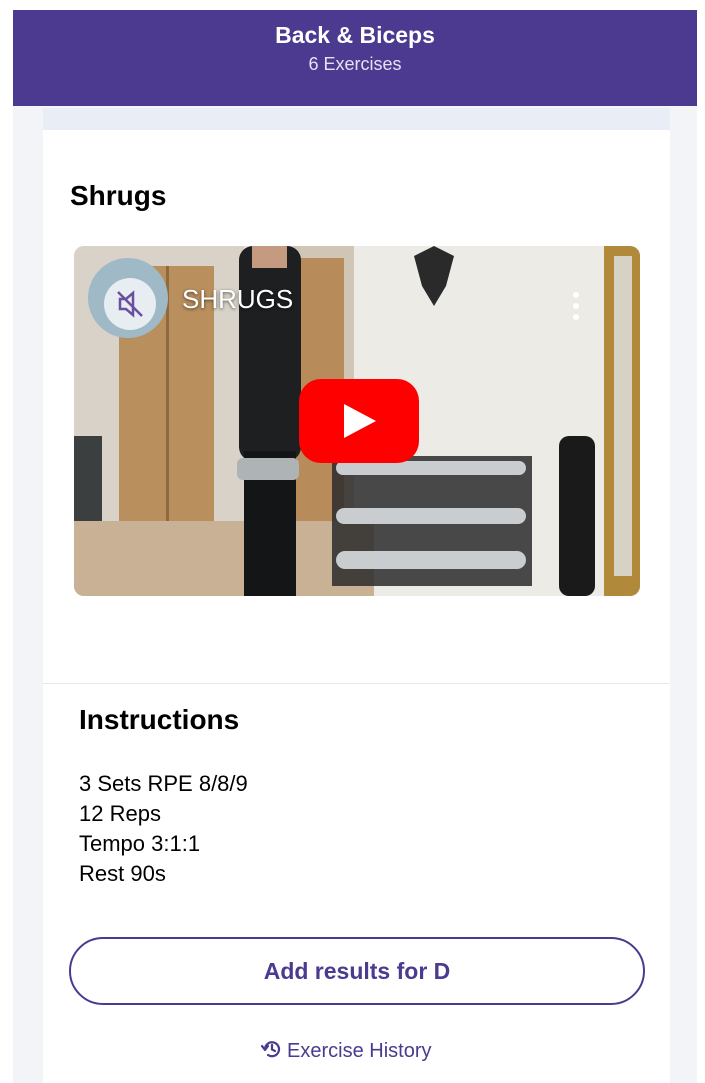  I want to click on play-button, so click(359, 421).